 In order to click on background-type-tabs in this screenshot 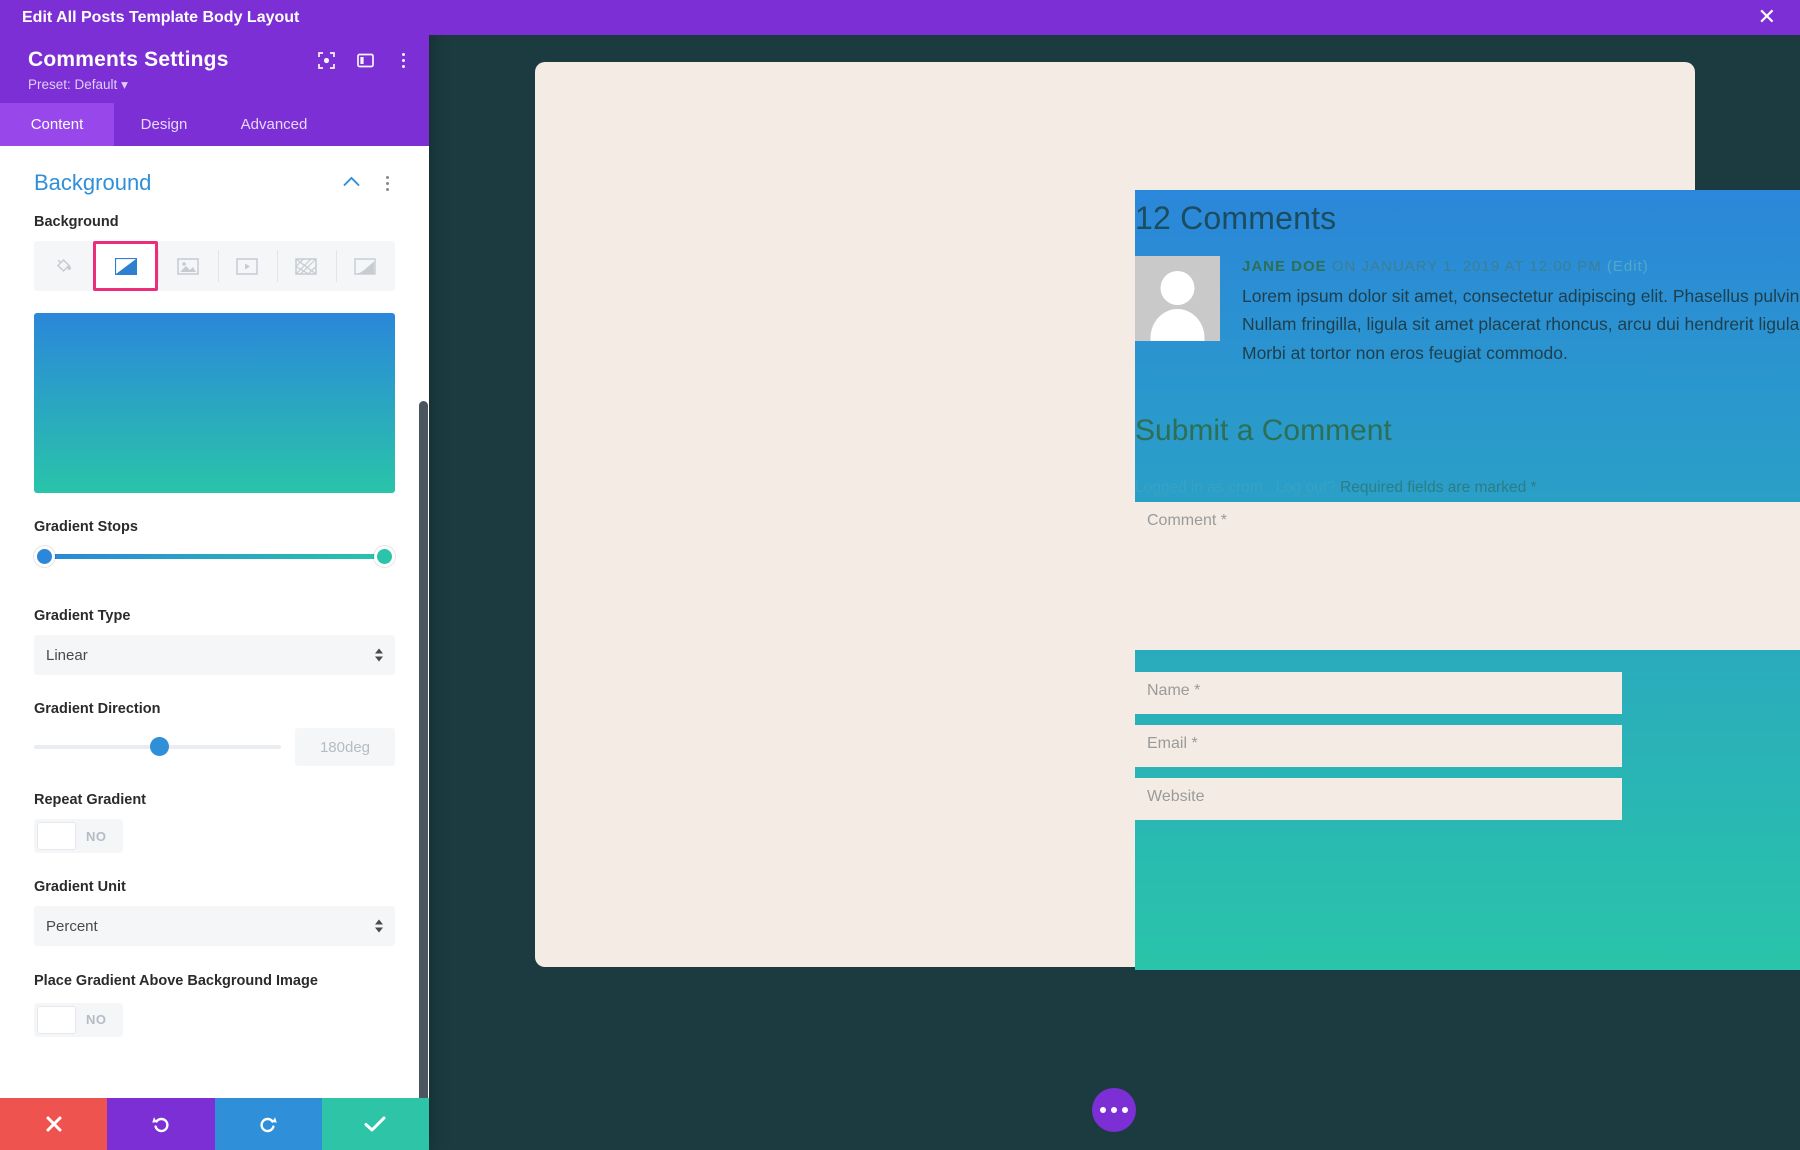, I will do `click(214, 266)`.